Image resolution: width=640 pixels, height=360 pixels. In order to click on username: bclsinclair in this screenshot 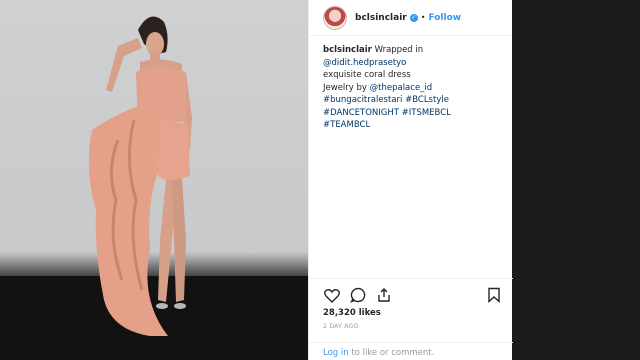, I will do `click(381, 18)`.